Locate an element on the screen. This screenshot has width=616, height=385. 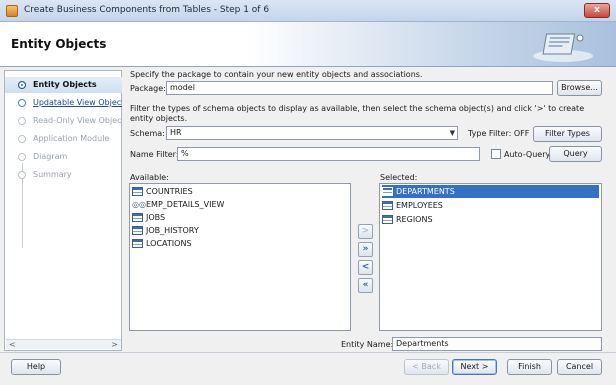
list-item-label: LOCATIONS is located at coordinates (169, 243).